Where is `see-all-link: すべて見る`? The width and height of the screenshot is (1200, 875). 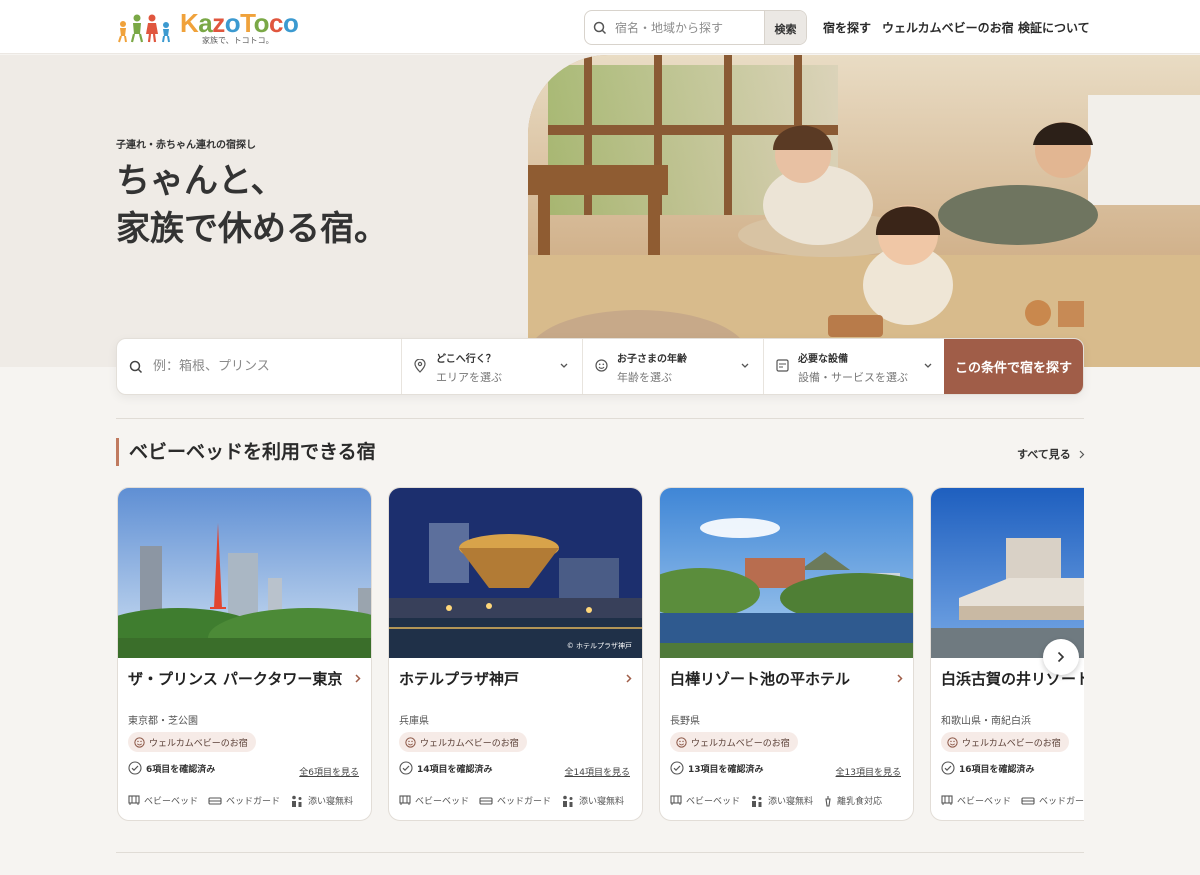
see-all-link: すべて見る is located at coordinates (1051, 454).